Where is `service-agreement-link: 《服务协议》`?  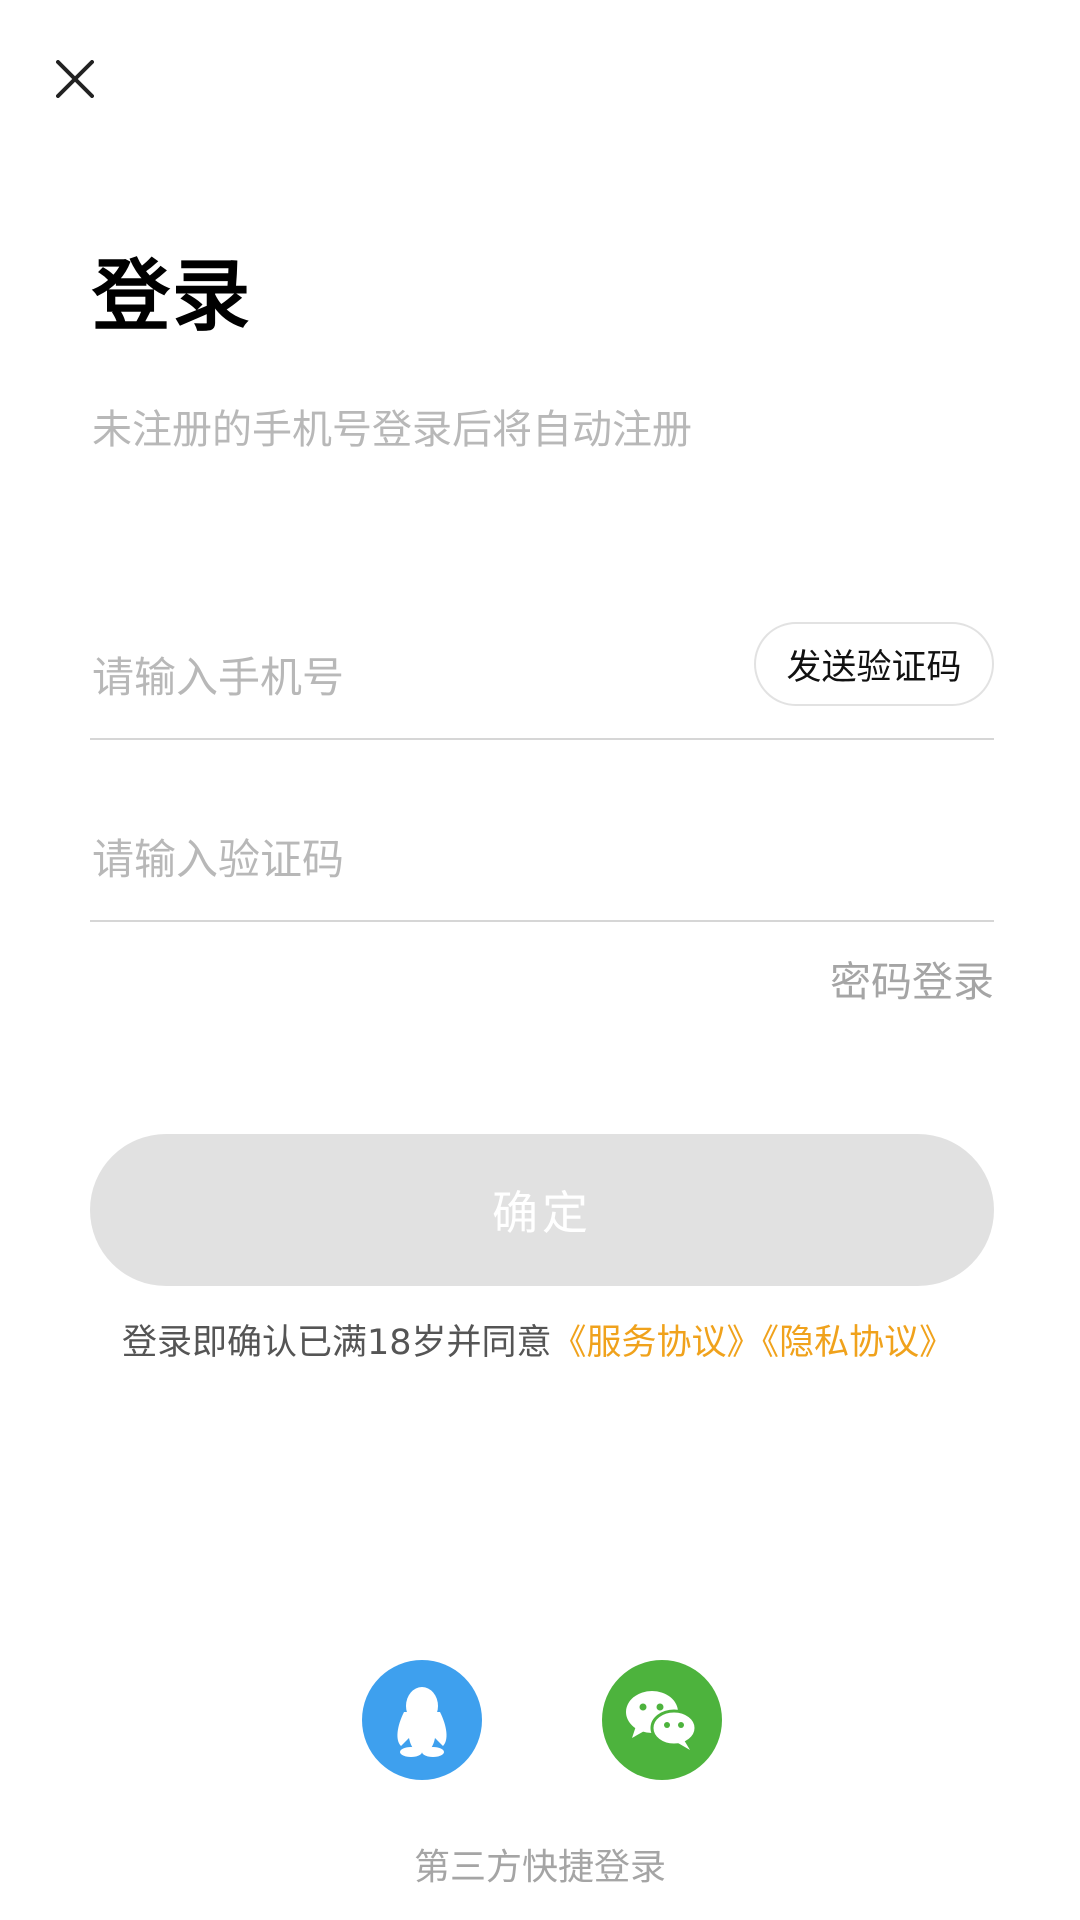
service-agreement-link: 《服务协议》 is located at coordinates (657, 1343).